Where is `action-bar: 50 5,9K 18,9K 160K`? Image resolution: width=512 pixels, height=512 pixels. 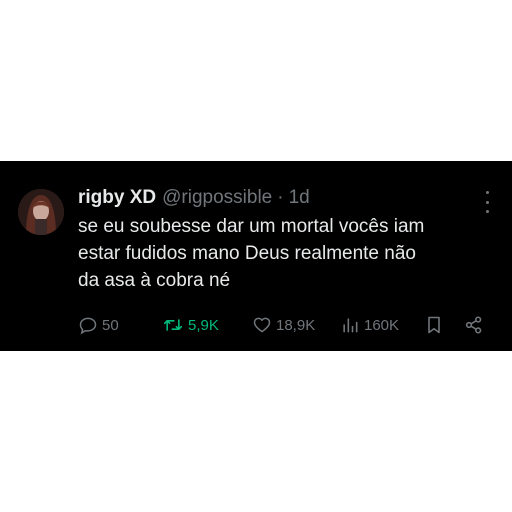
action-bar: 50 5,9K 18,9K 160K is located at coordinates (288, 325).